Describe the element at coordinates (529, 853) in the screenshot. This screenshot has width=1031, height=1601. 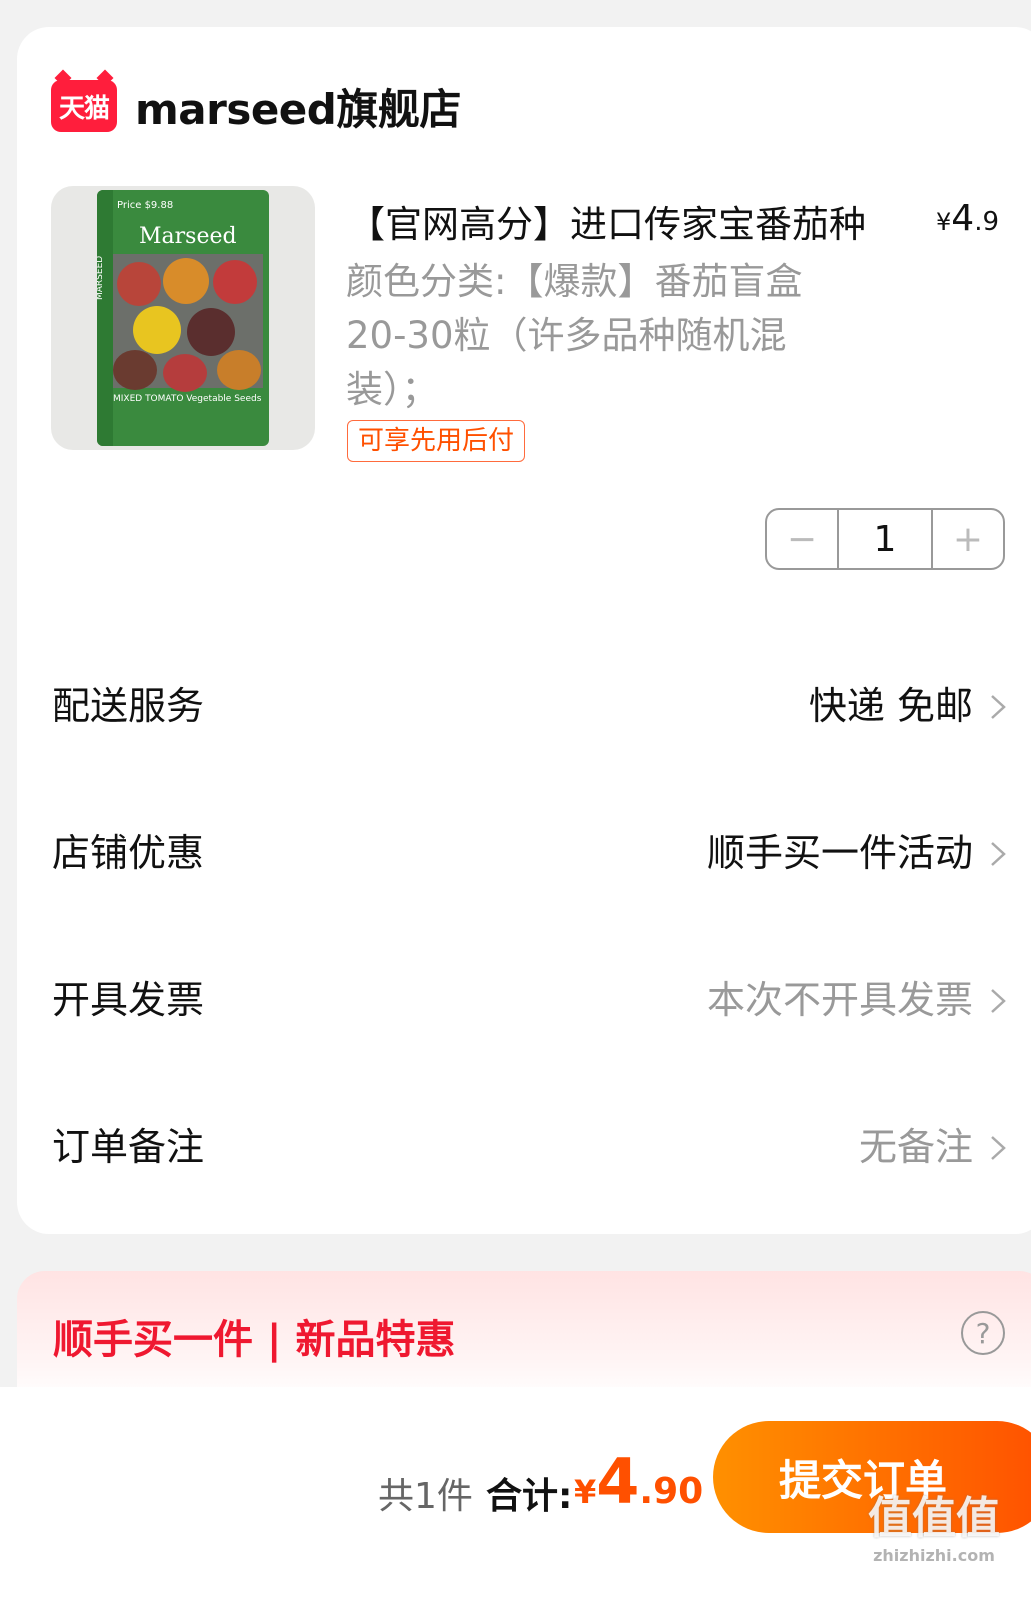
I see `discount-row: 店铺优惠 顺手买一件活动` at that location.